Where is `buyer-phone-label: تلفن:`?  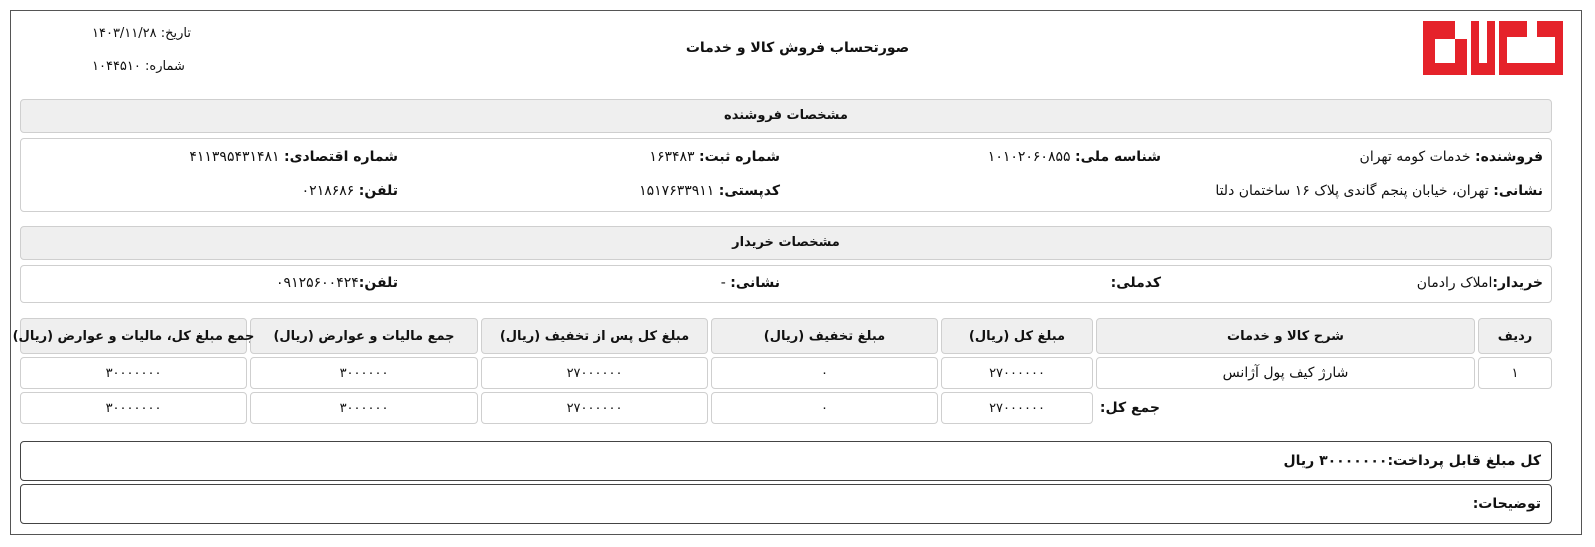
buyer-phone-label: تلفن: is located at coordinates (378, 283).